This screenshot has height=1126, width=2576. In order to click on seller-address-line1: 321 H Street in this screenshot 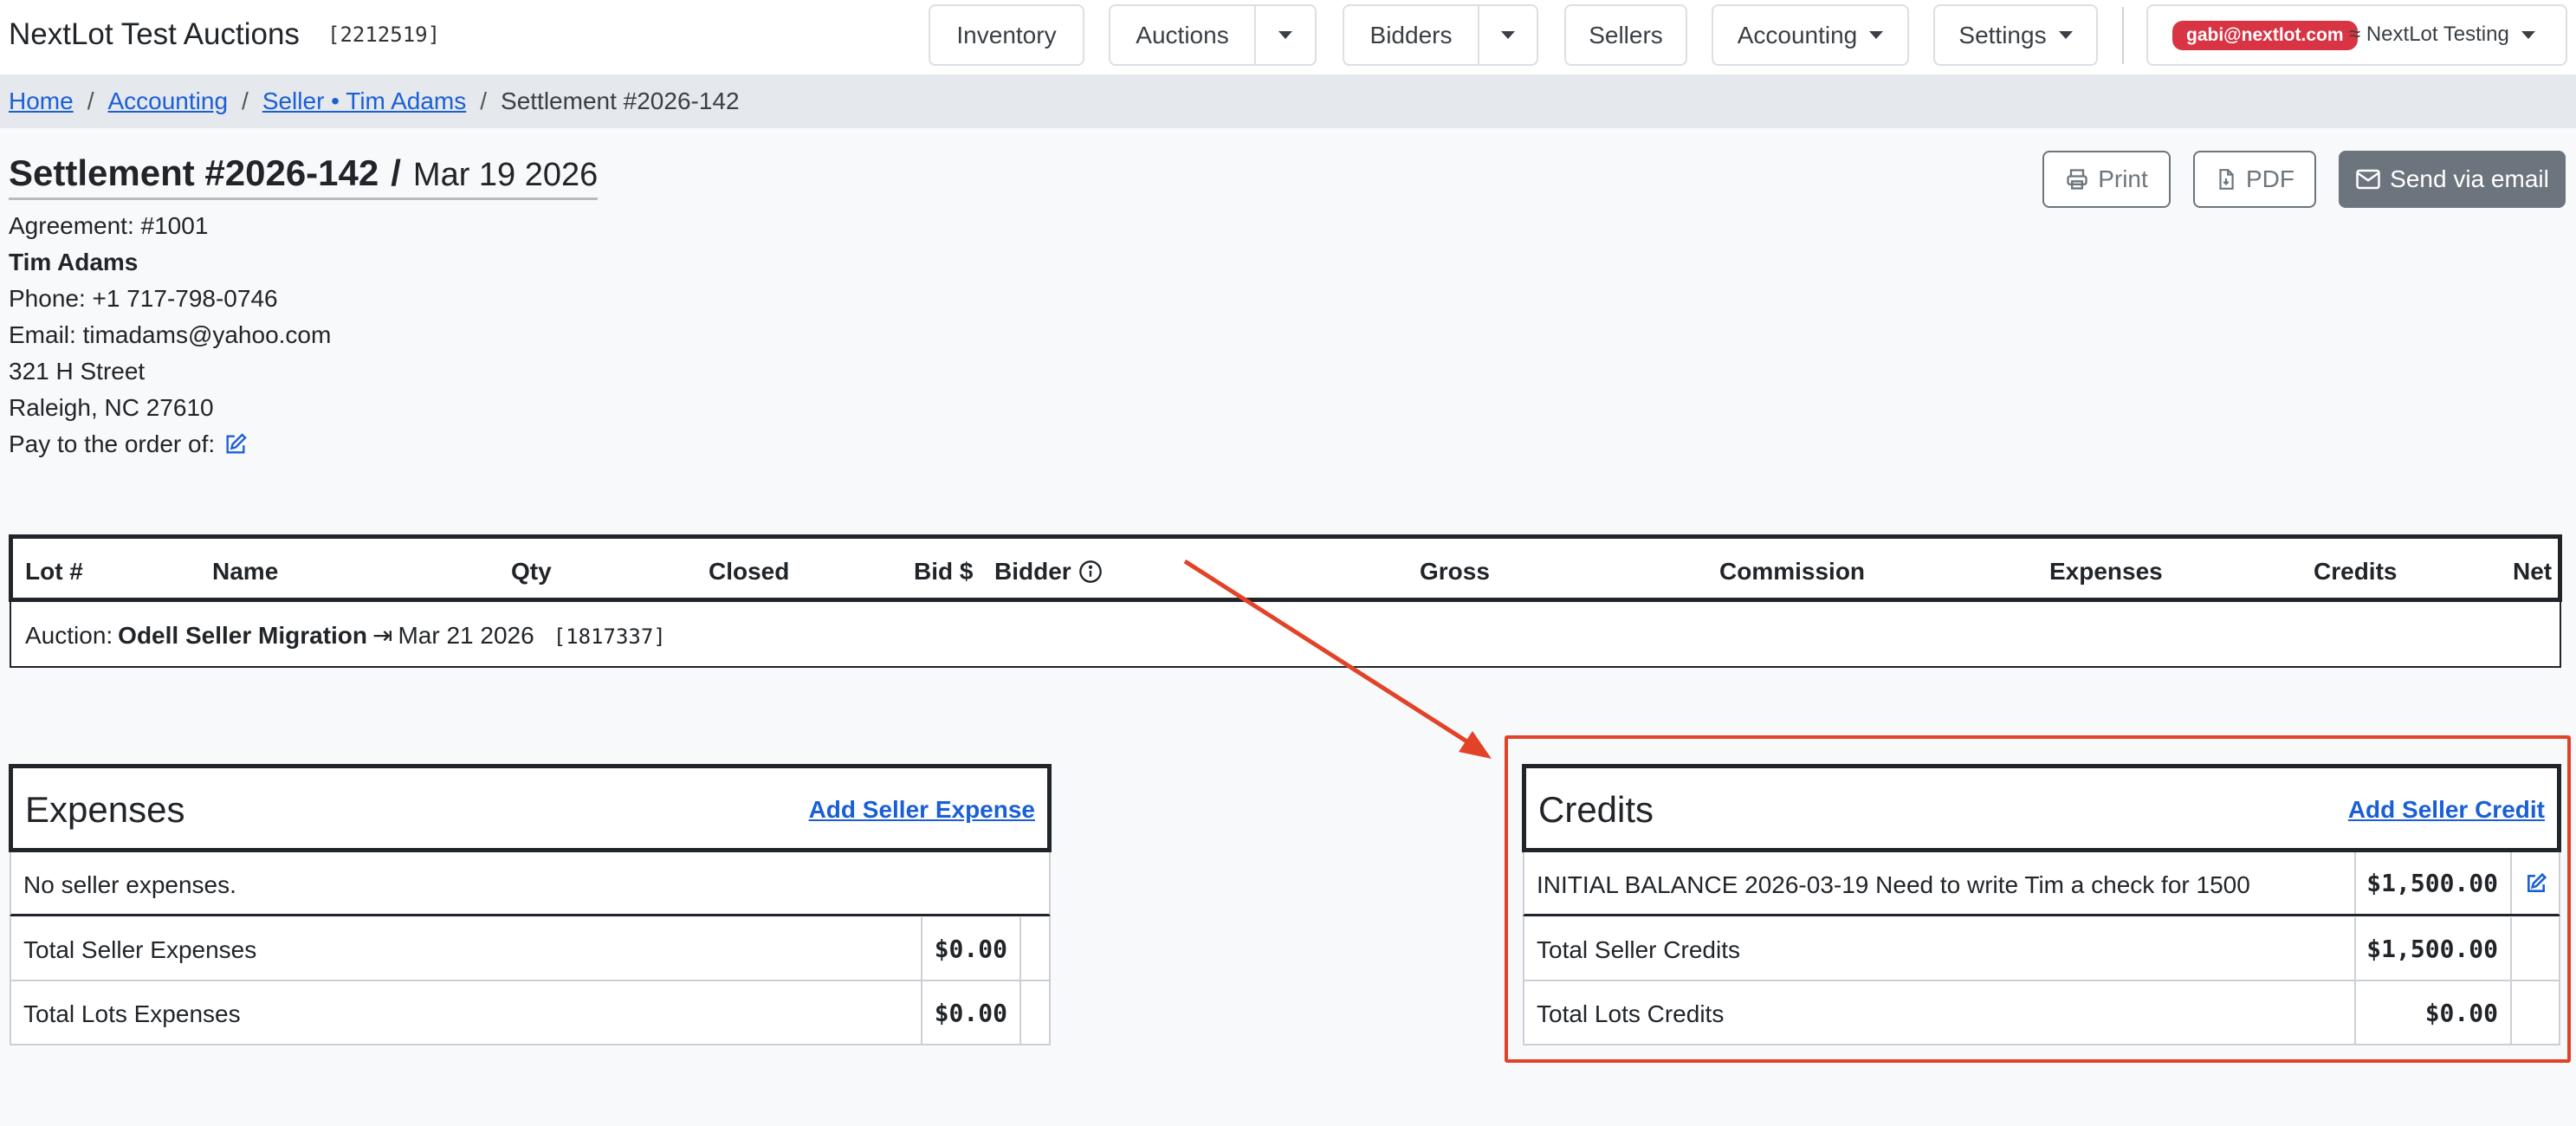, I will do `click(77, 371)`.